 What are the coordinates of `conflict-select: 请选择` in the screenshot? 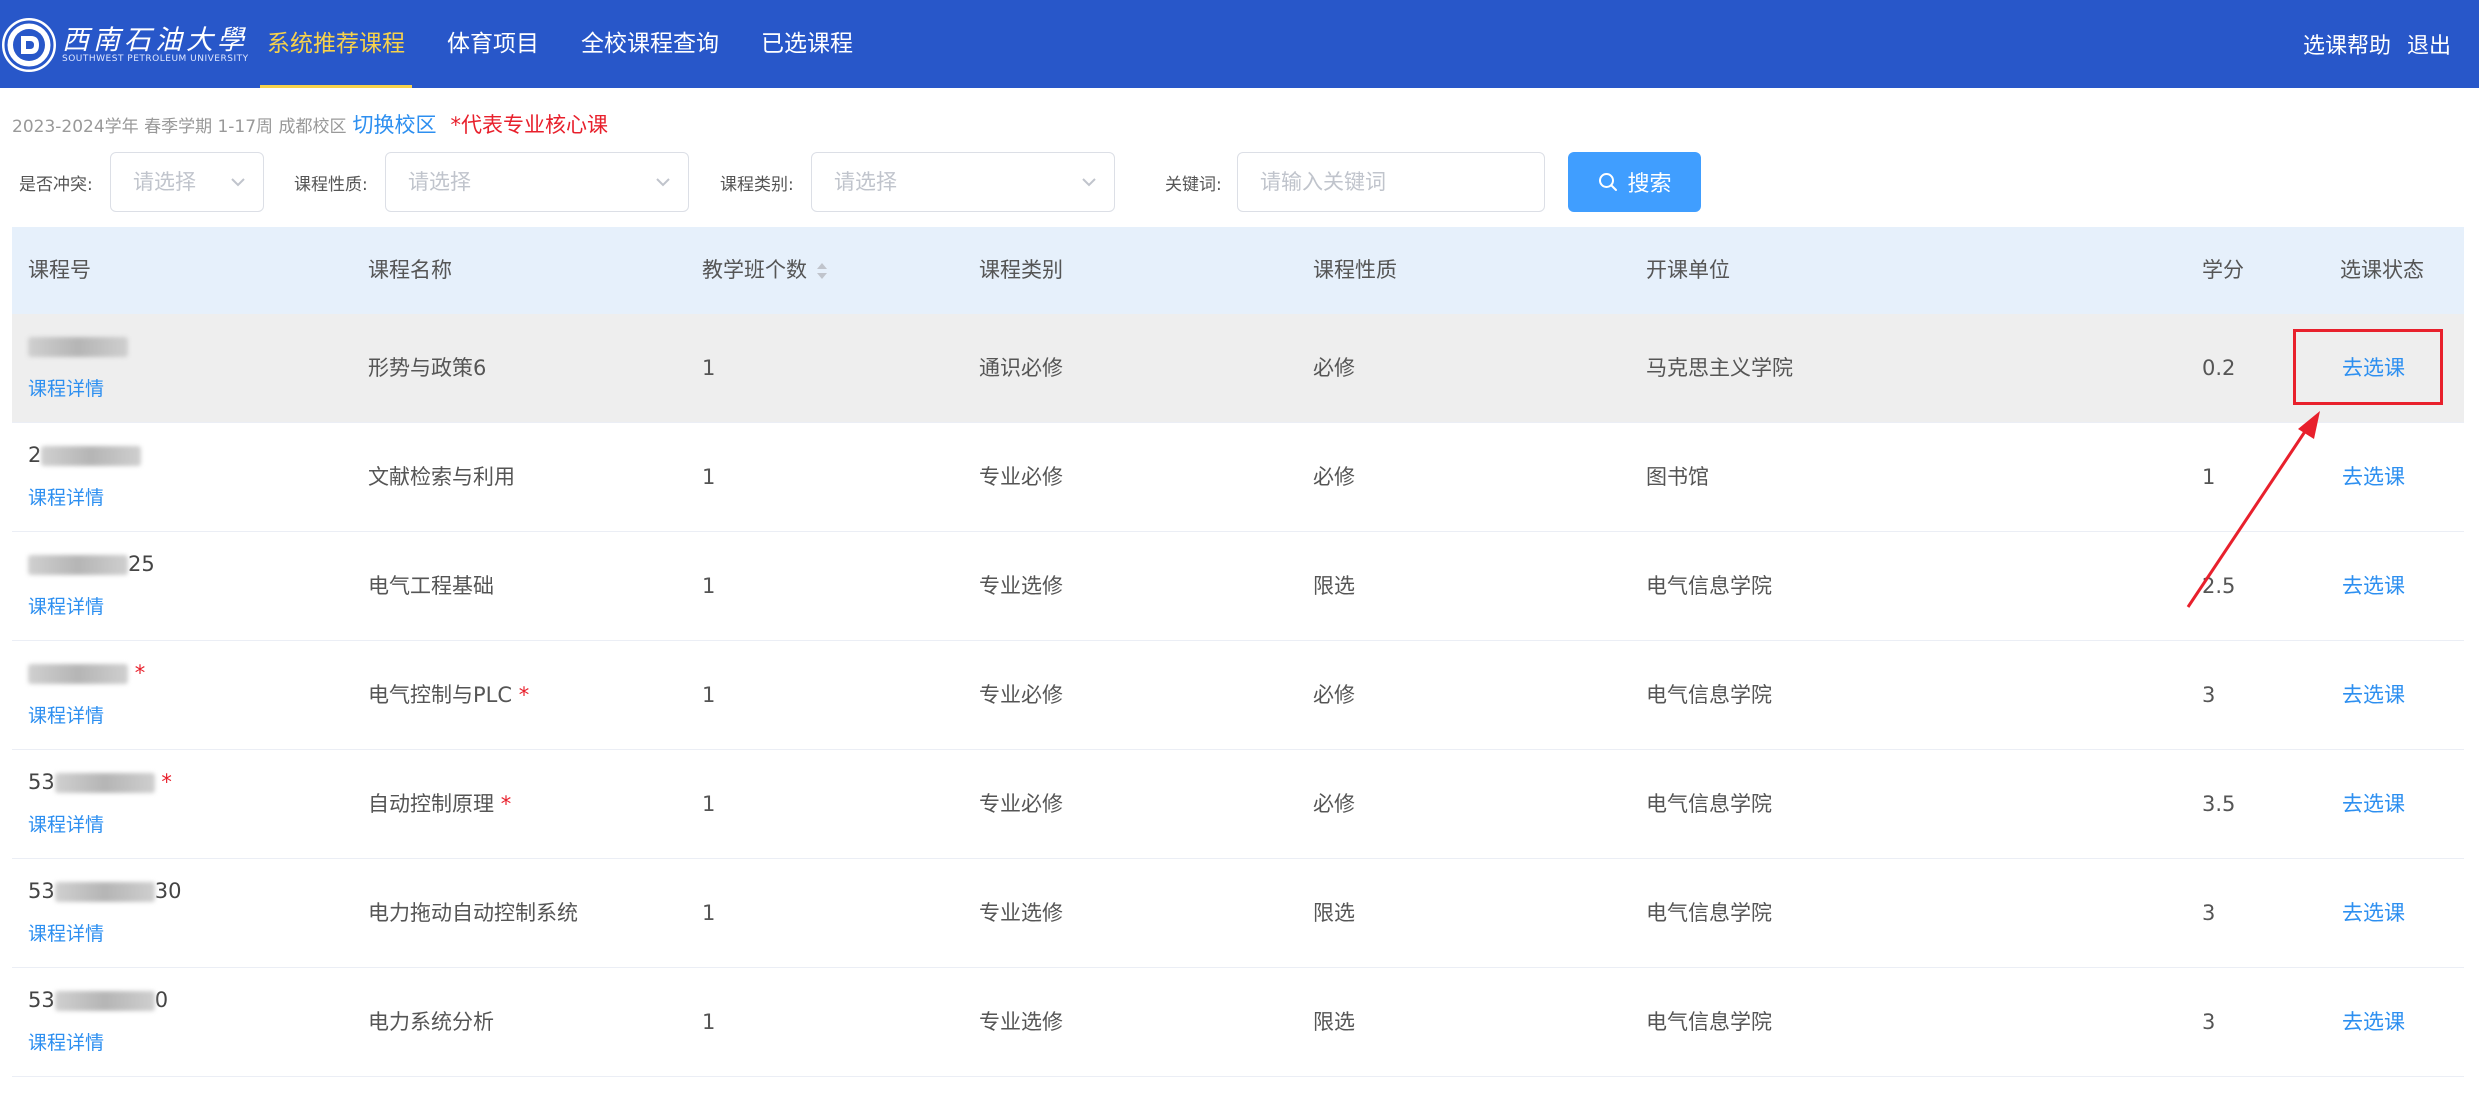 It's located at (187, 182).